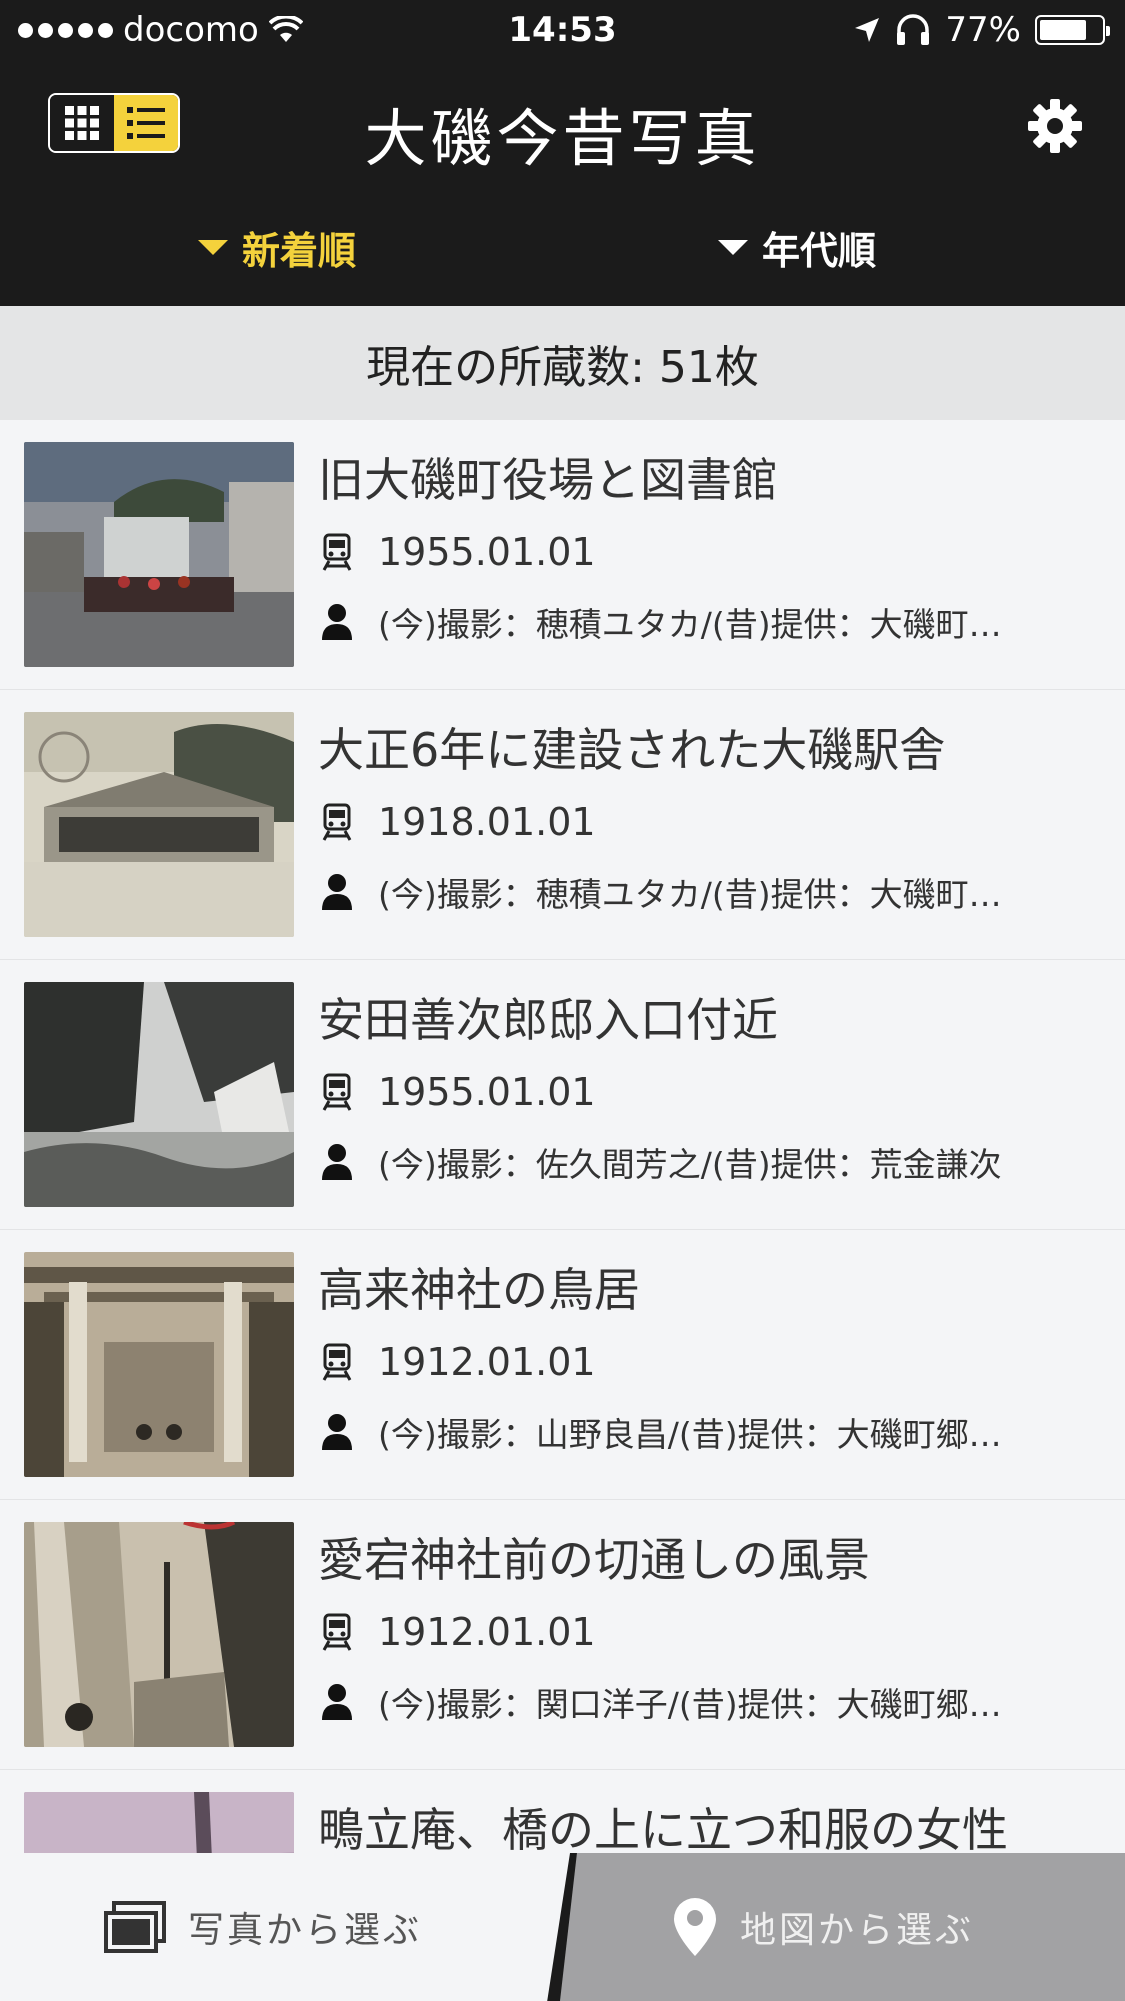 The width and height of the screenshot is (1125, 2001). I want to click on sort-tab-newest: 新着順, so click(277, 247).